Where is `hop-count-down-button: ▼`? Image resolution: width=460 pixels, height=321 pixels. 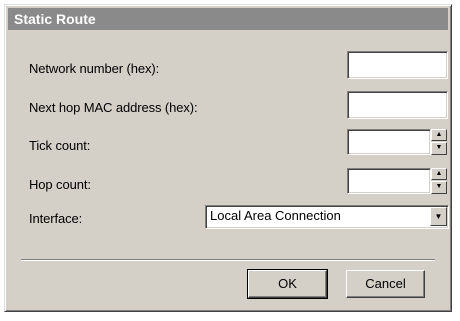 hop-count-down-button: ▼ is located at coordinates (439, 187).